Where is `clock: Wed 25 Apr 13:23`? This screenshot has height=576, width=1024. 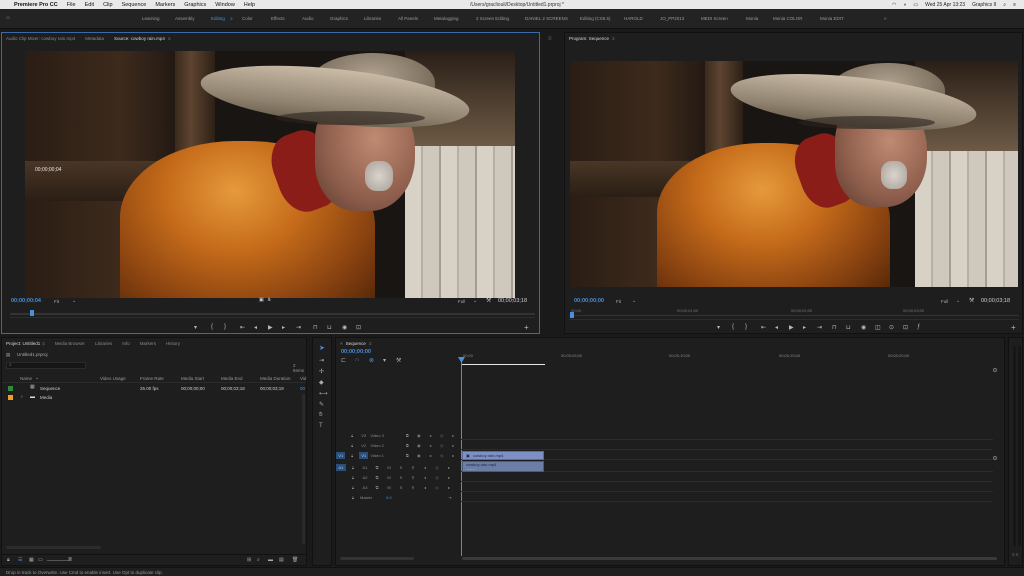
clock: Wed 25 Apr 13:23 is located at coordinates (945, 5).